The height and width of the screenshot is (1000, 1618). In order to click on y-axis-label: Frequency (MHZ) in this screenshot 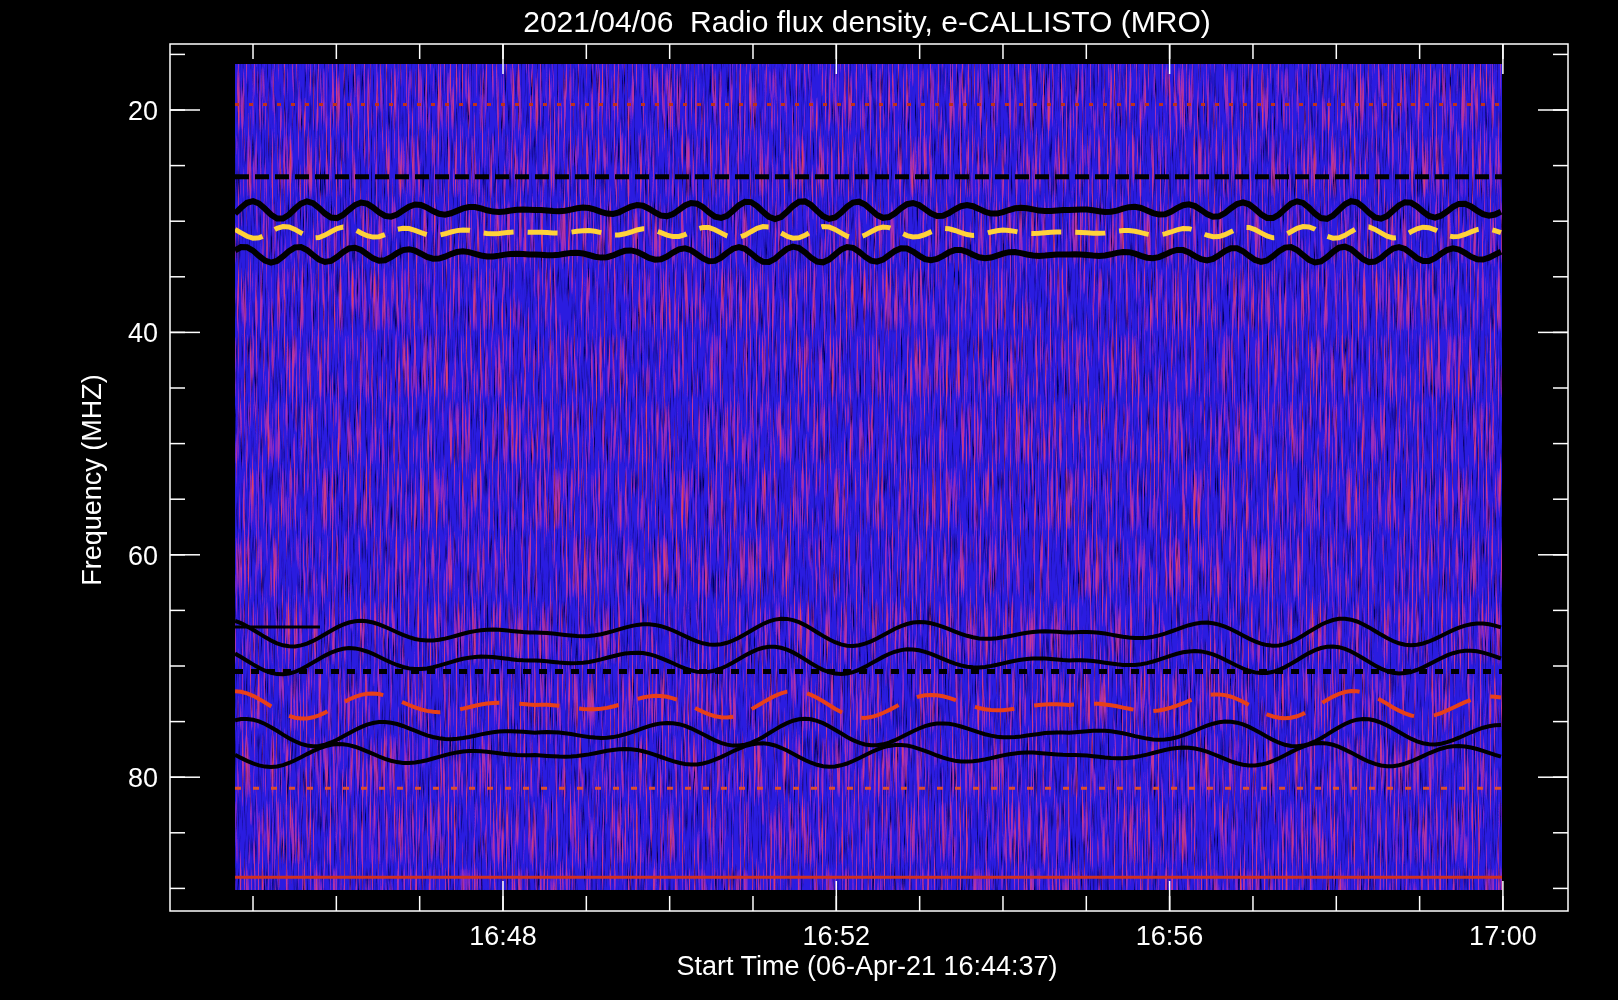, I will do `click(92, 480)`.